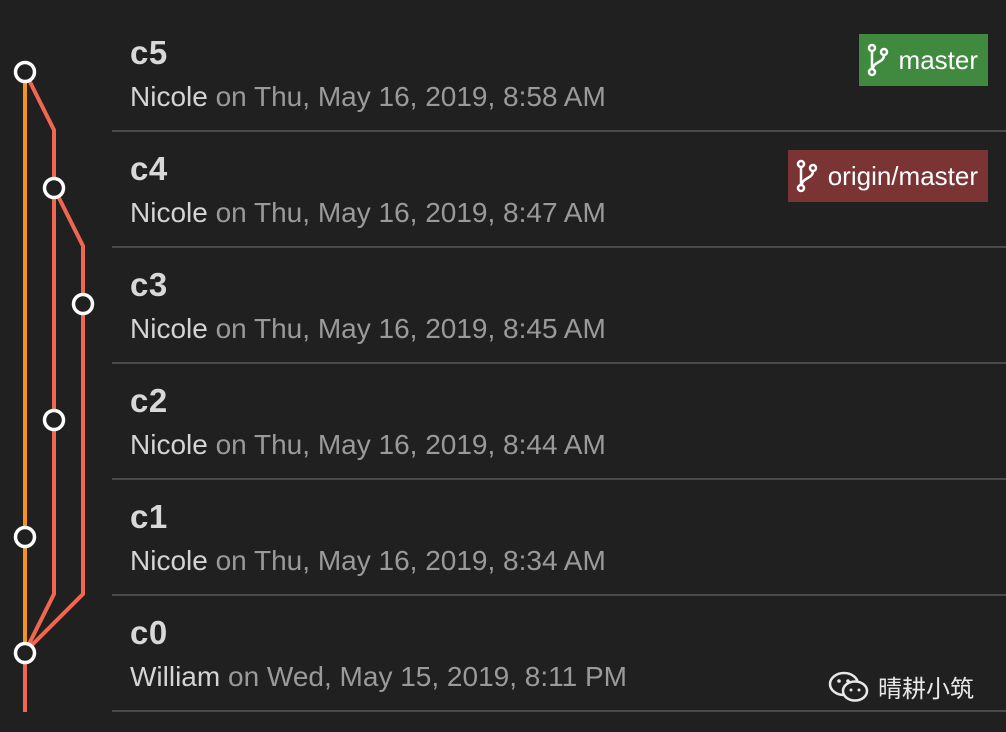 This screenshot has width=1006, height=732. What do you see at coordinates (149, 516) in the screenshot?
I see `commit-title: c1` at bounding box center [149, 516].